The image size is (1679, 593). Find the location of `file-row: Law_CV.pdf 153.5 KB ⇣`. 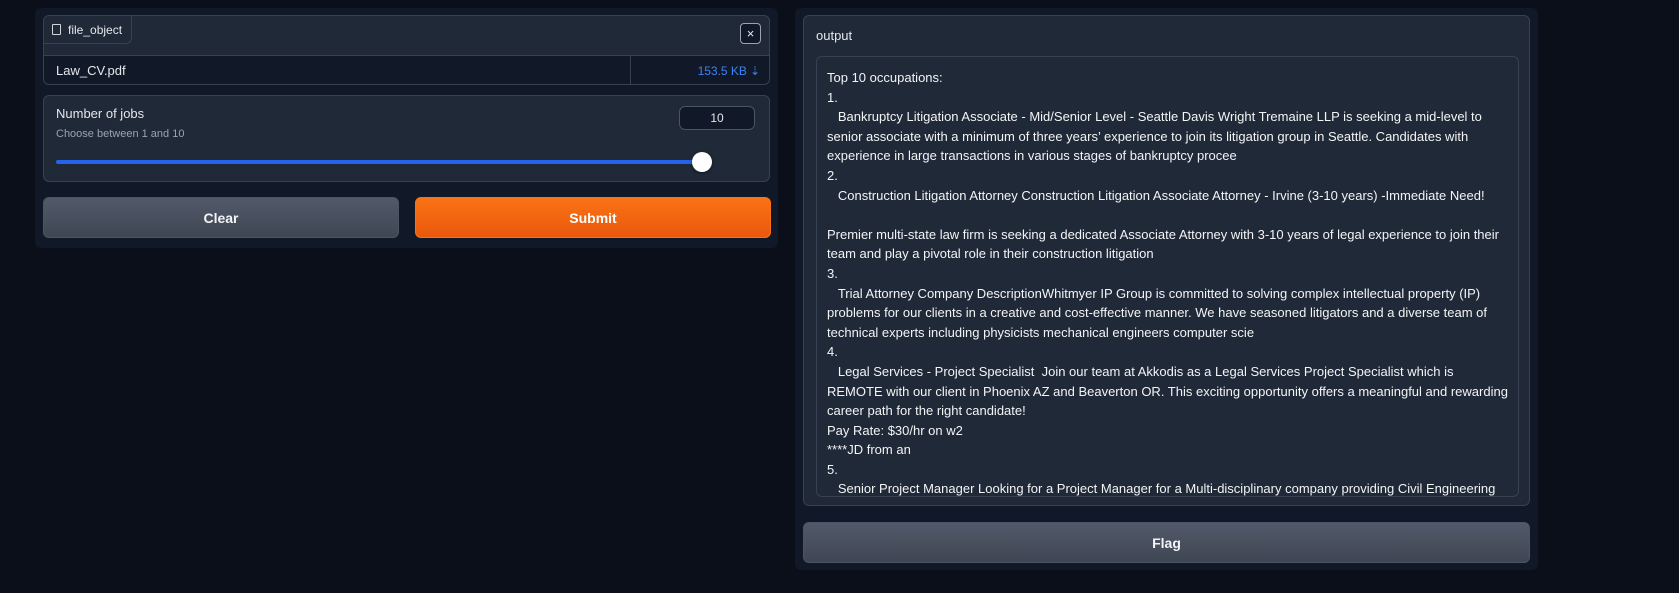

file-row: Law_CV.pdf 153.5 KB ⇣ is located at coordinates (406, 69).